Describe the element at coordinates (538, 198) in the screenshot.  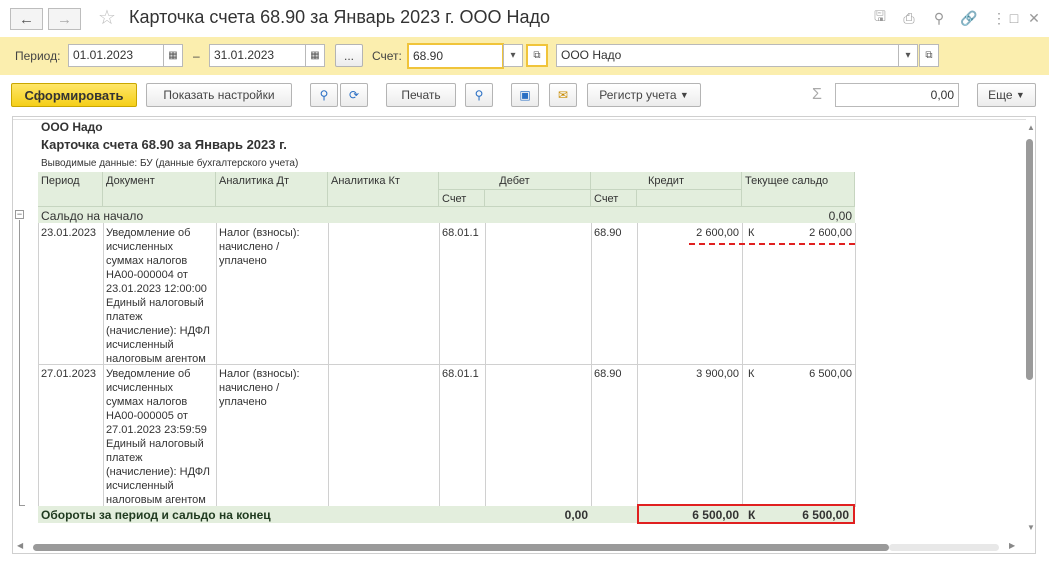
I see `col-debit-amount-header` at that location.